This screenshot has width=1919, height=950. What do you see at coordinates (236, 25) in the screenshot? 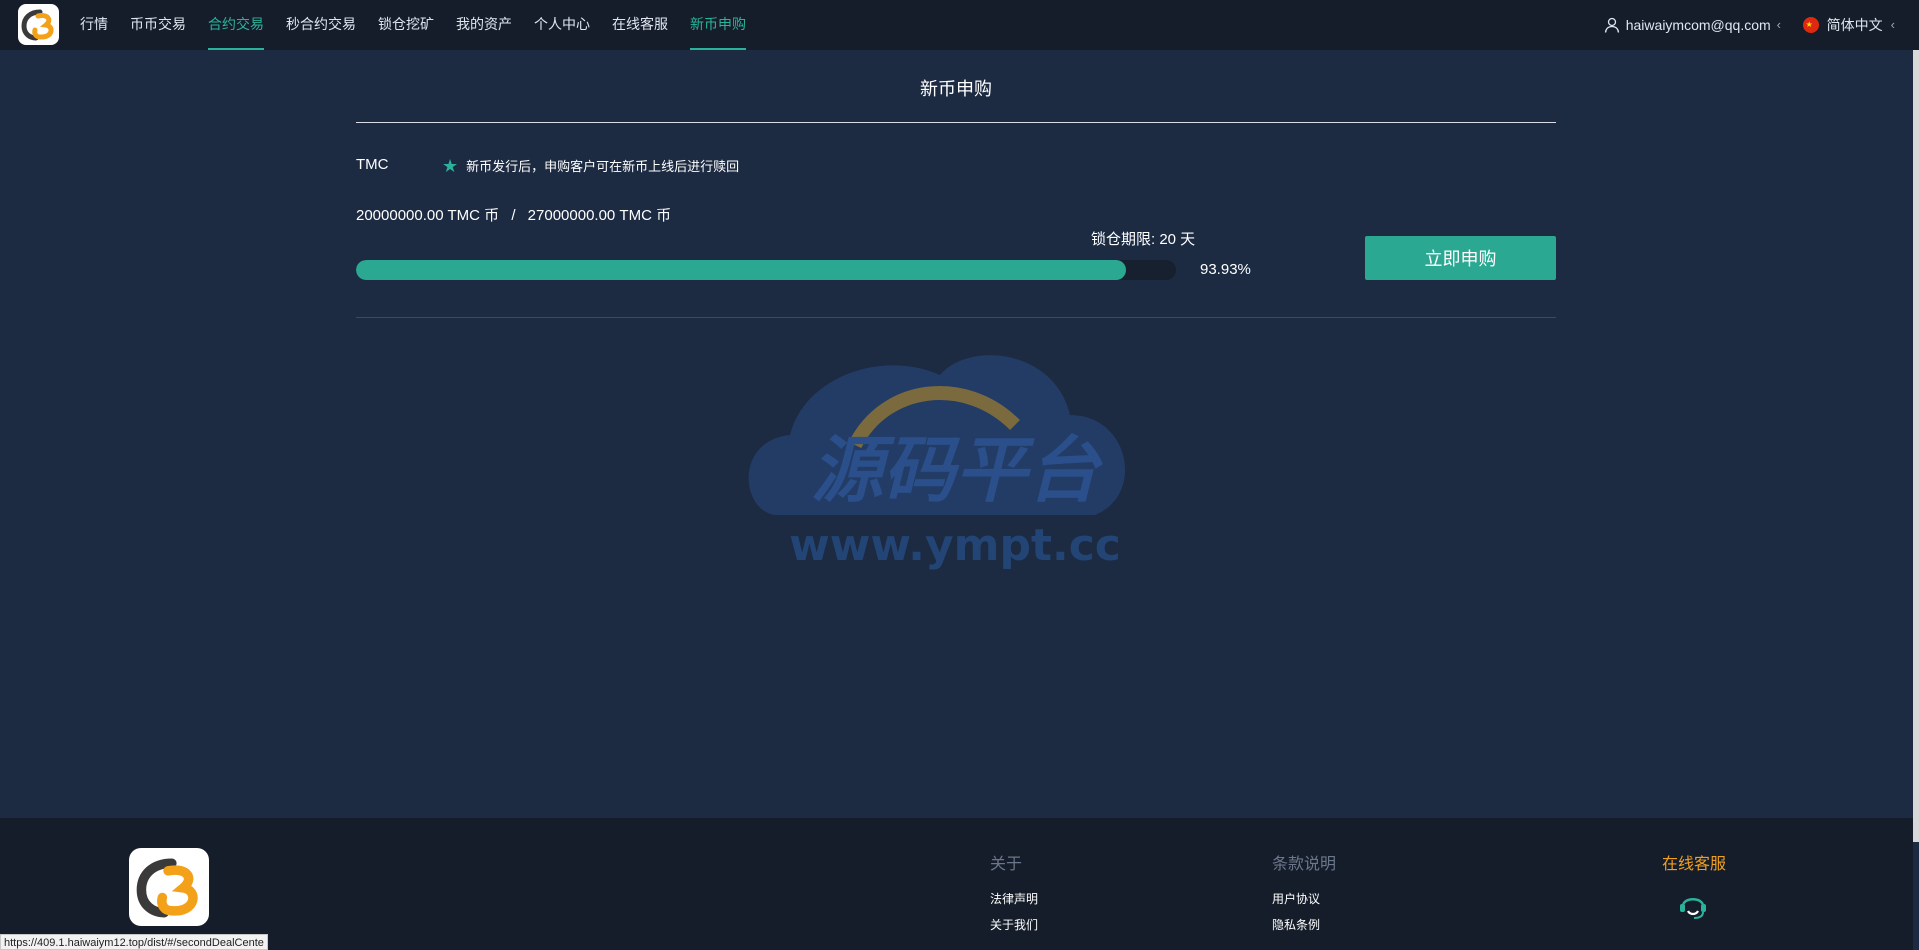
I see `nav-item-contract-trading: 合约交易` at bounding box center [236, 25].